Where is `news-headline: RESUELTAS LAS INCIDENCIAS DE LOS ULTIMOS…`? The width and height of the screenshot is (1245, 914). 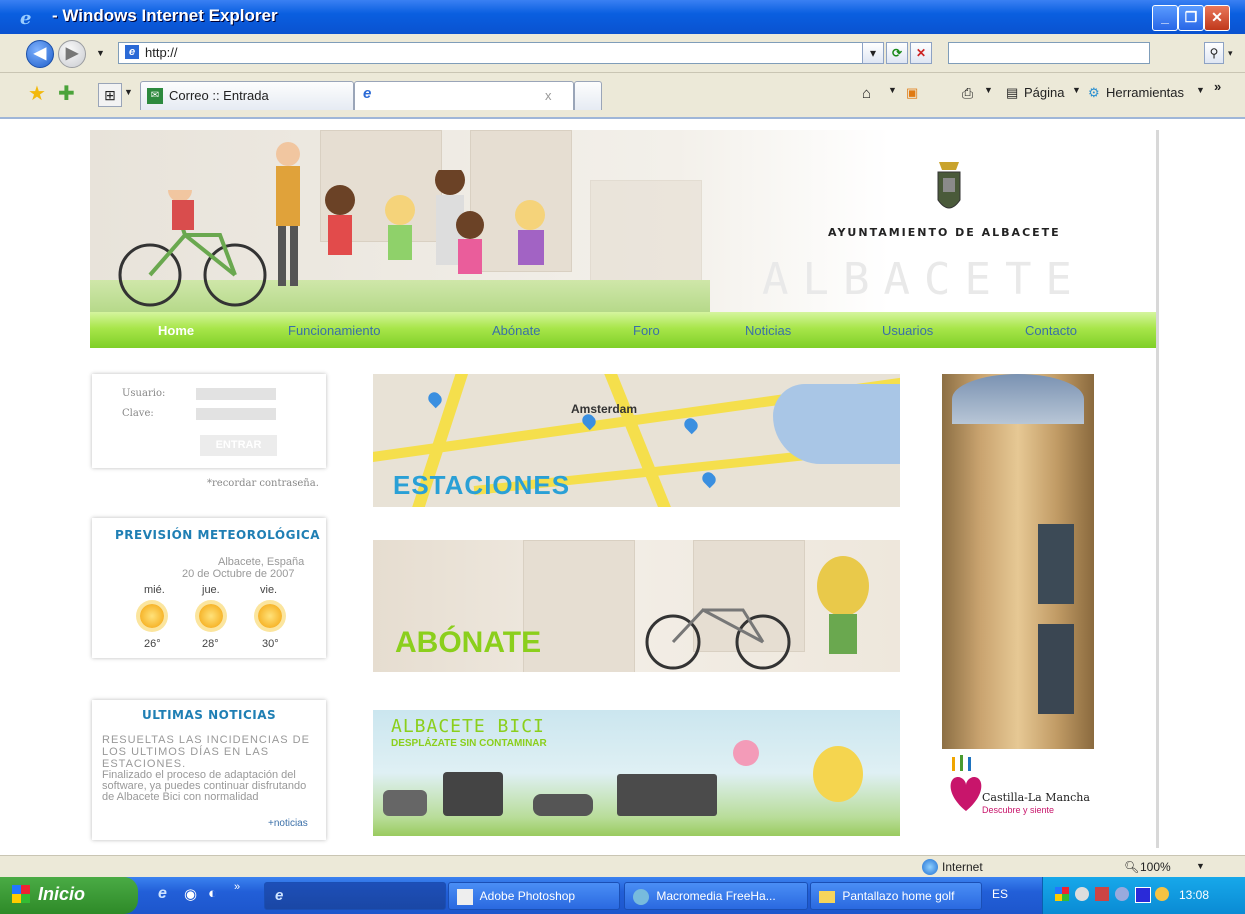
news-headline: RESUELTAS LAS INCIDENCIAS DE LOS ULTIMOS… is located at coordinates (211, 752).